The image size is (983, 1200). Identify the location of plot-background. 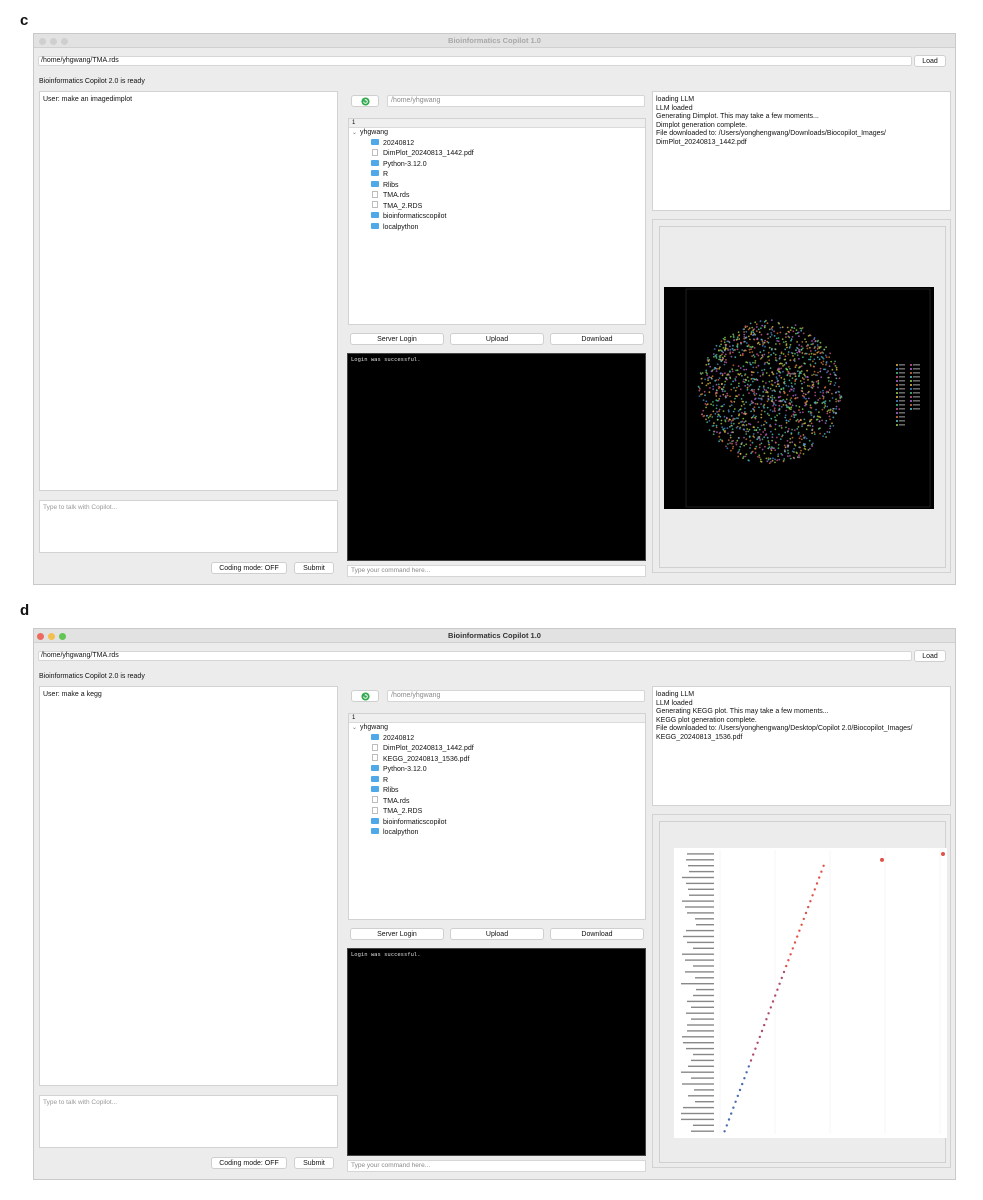
(799, 398).